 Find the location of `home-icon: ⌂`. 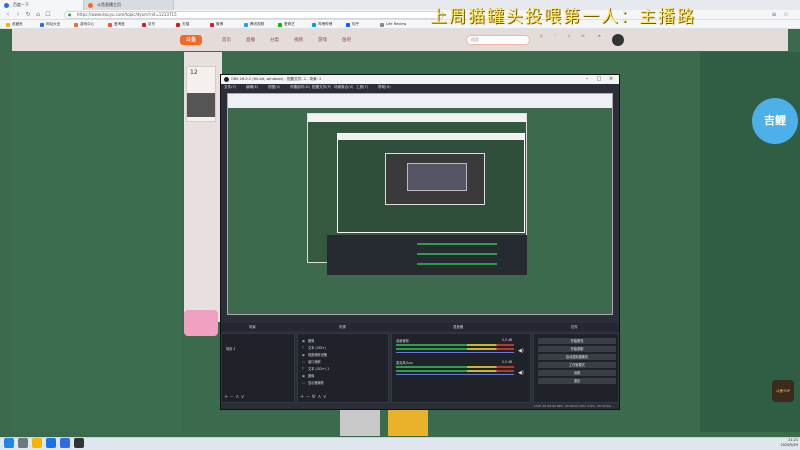

home-icon: ⌂ is located at coordinates (38, 15).